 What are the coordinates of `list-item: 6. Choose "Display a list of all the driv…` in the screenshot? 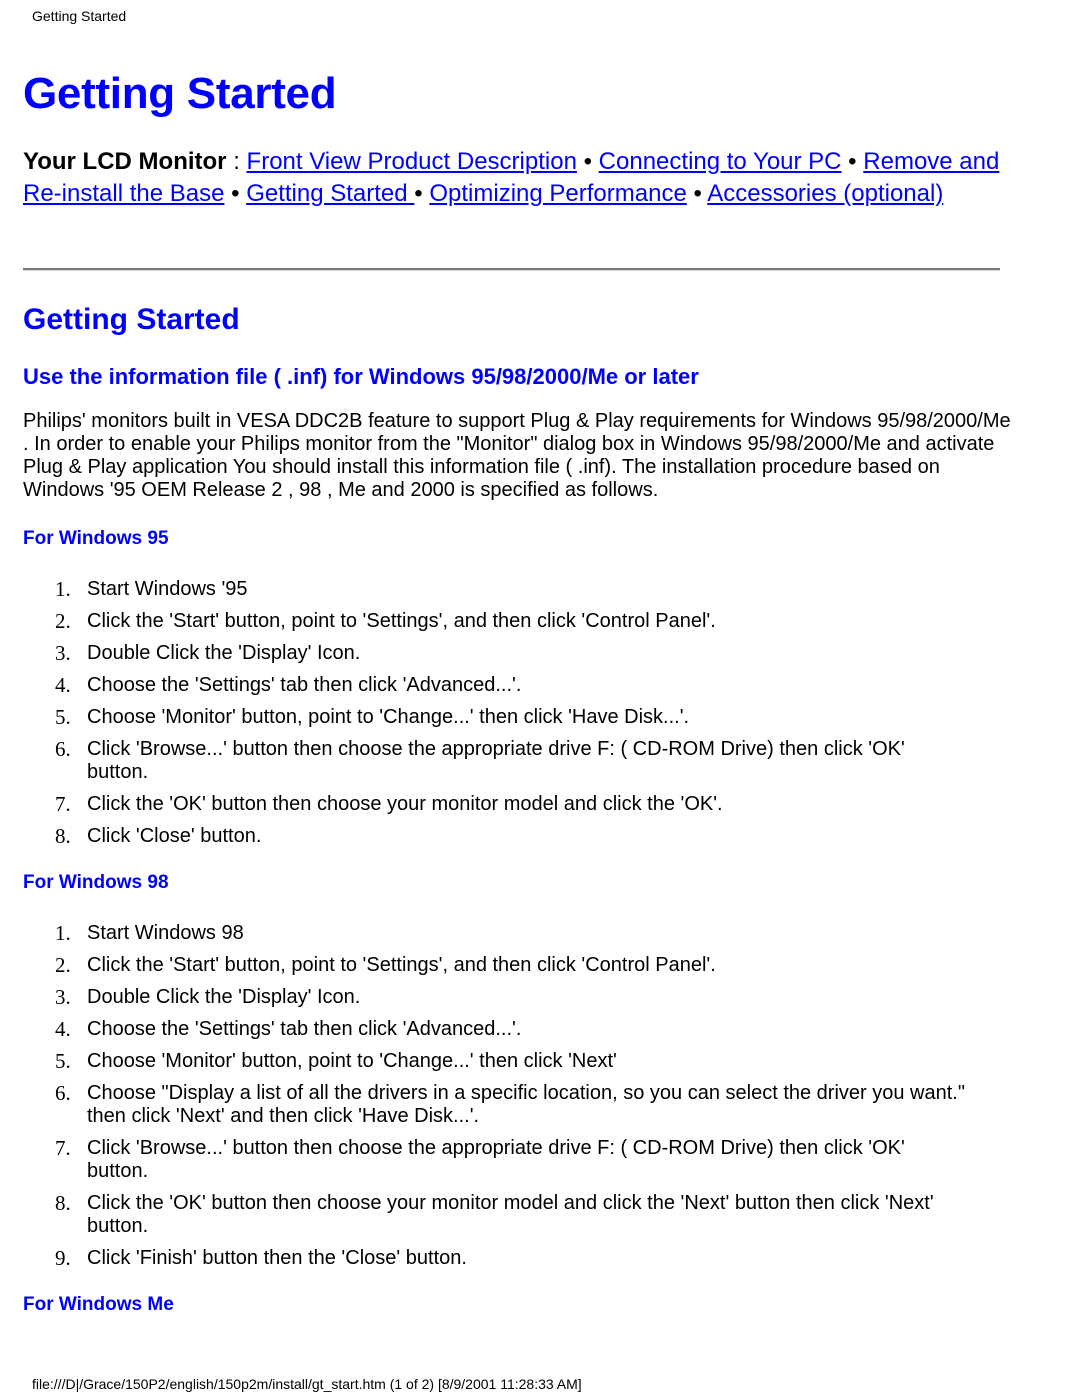 It's located at (483, 1105).